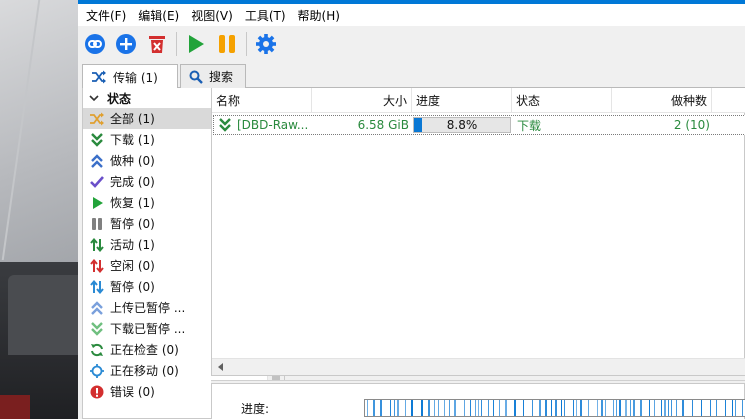 This screenshot has height=419, width=745. Describe the element at coordinates (132, 140) in the screenshot. I see `sidebar-item-label: 下载 (1)` at that location.